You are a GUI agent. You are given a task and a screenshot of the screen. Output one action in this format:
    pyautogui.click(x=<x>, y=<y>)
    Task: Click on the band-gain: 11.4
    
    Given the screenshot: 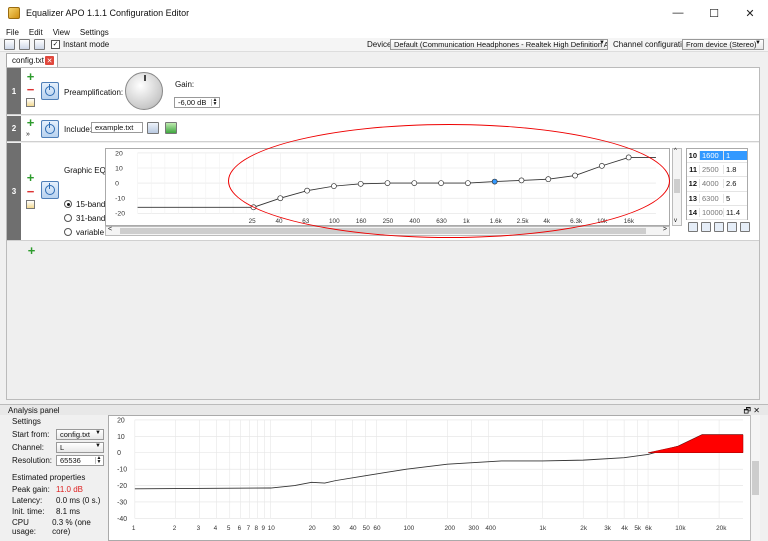 What is the action you would take?
    pyautogui.click(x=735, y=212)
    